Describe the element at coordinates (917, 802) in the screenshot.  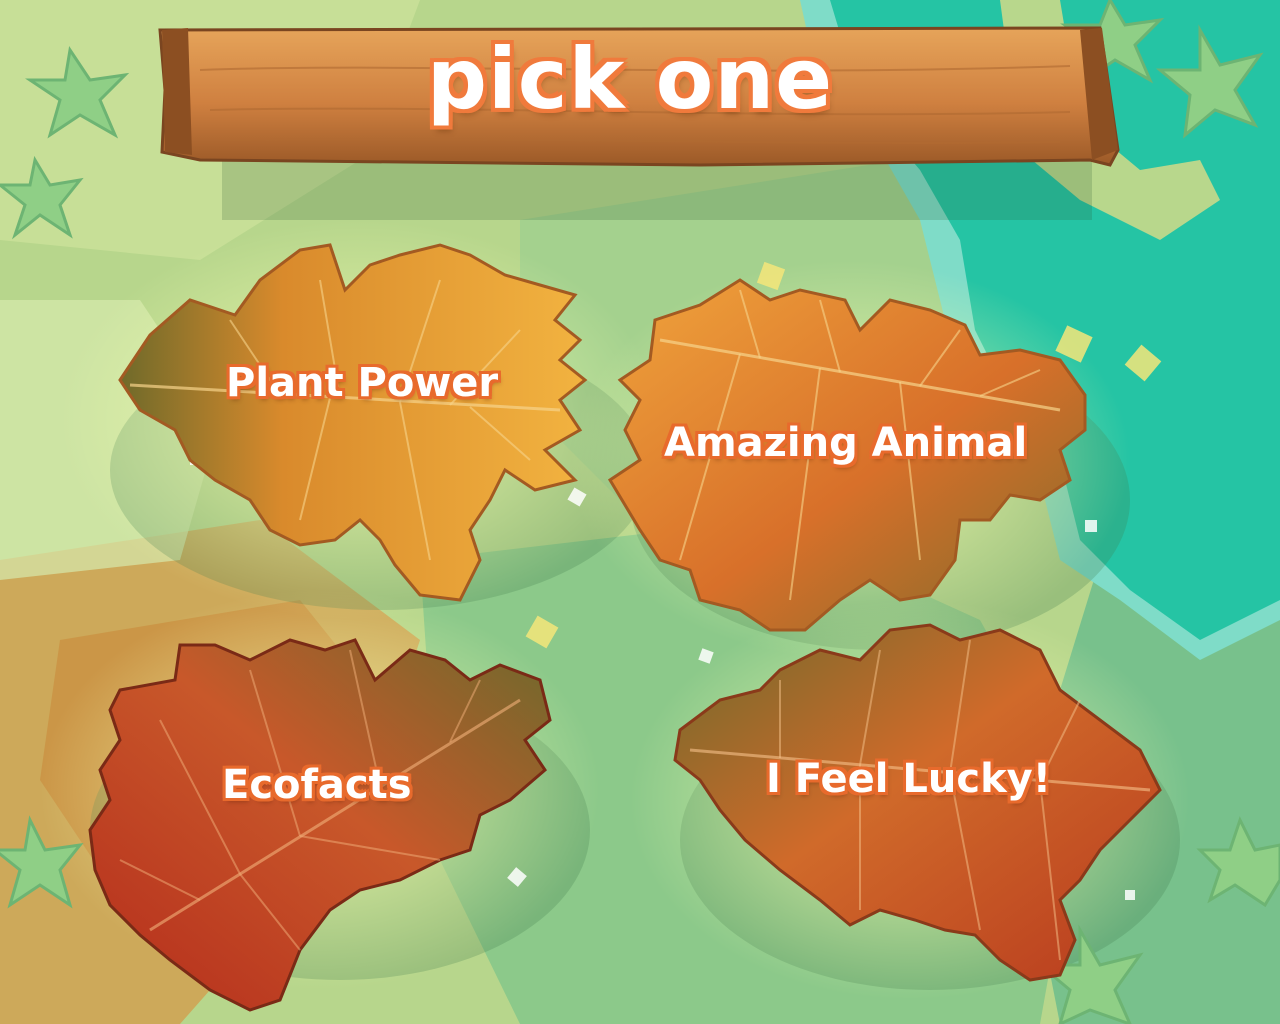
I see `i-feel-lucky-leaf-button` at that location.